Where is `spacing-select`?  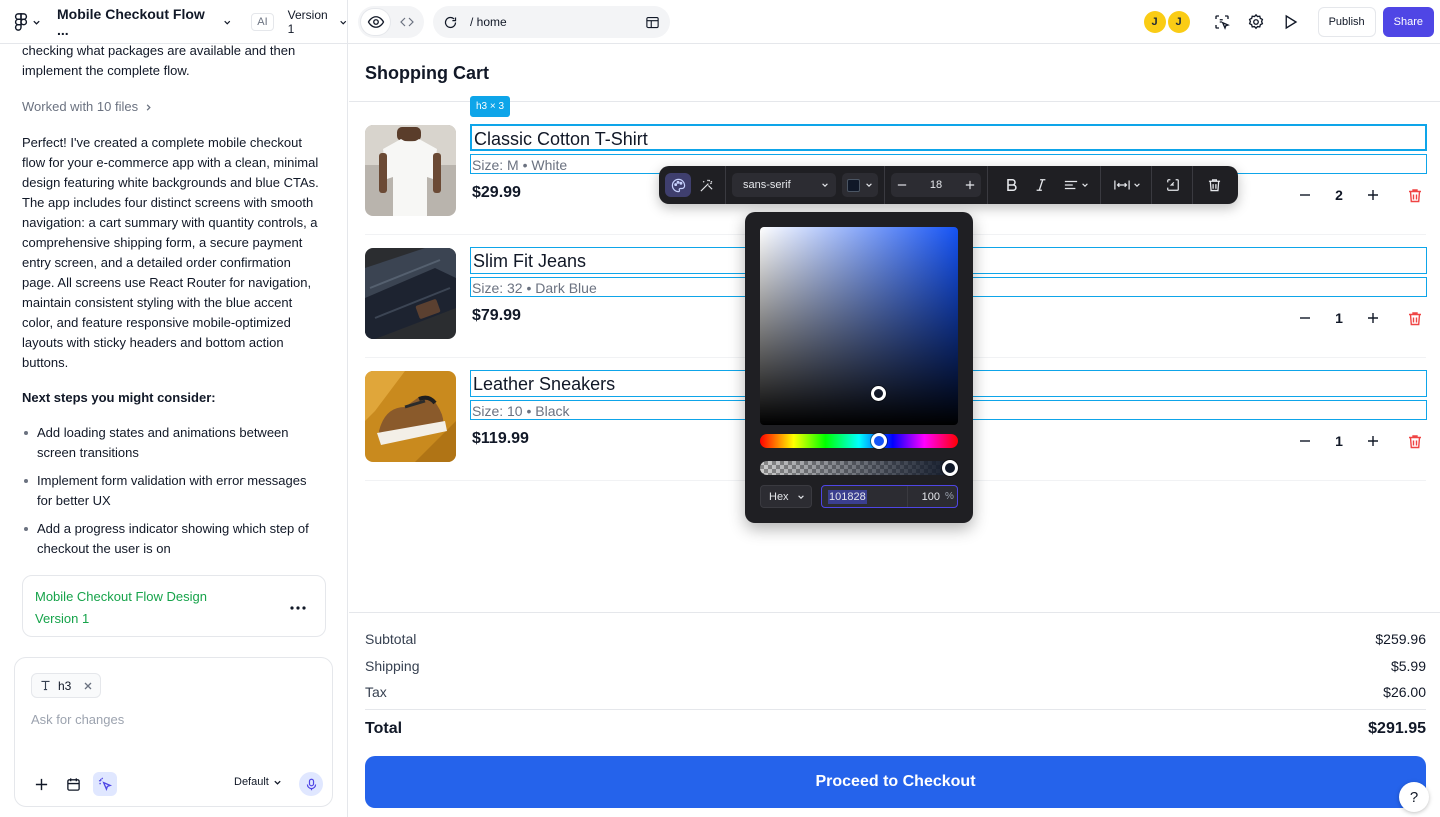 spacing-select is located at coordinates (1127, 185).